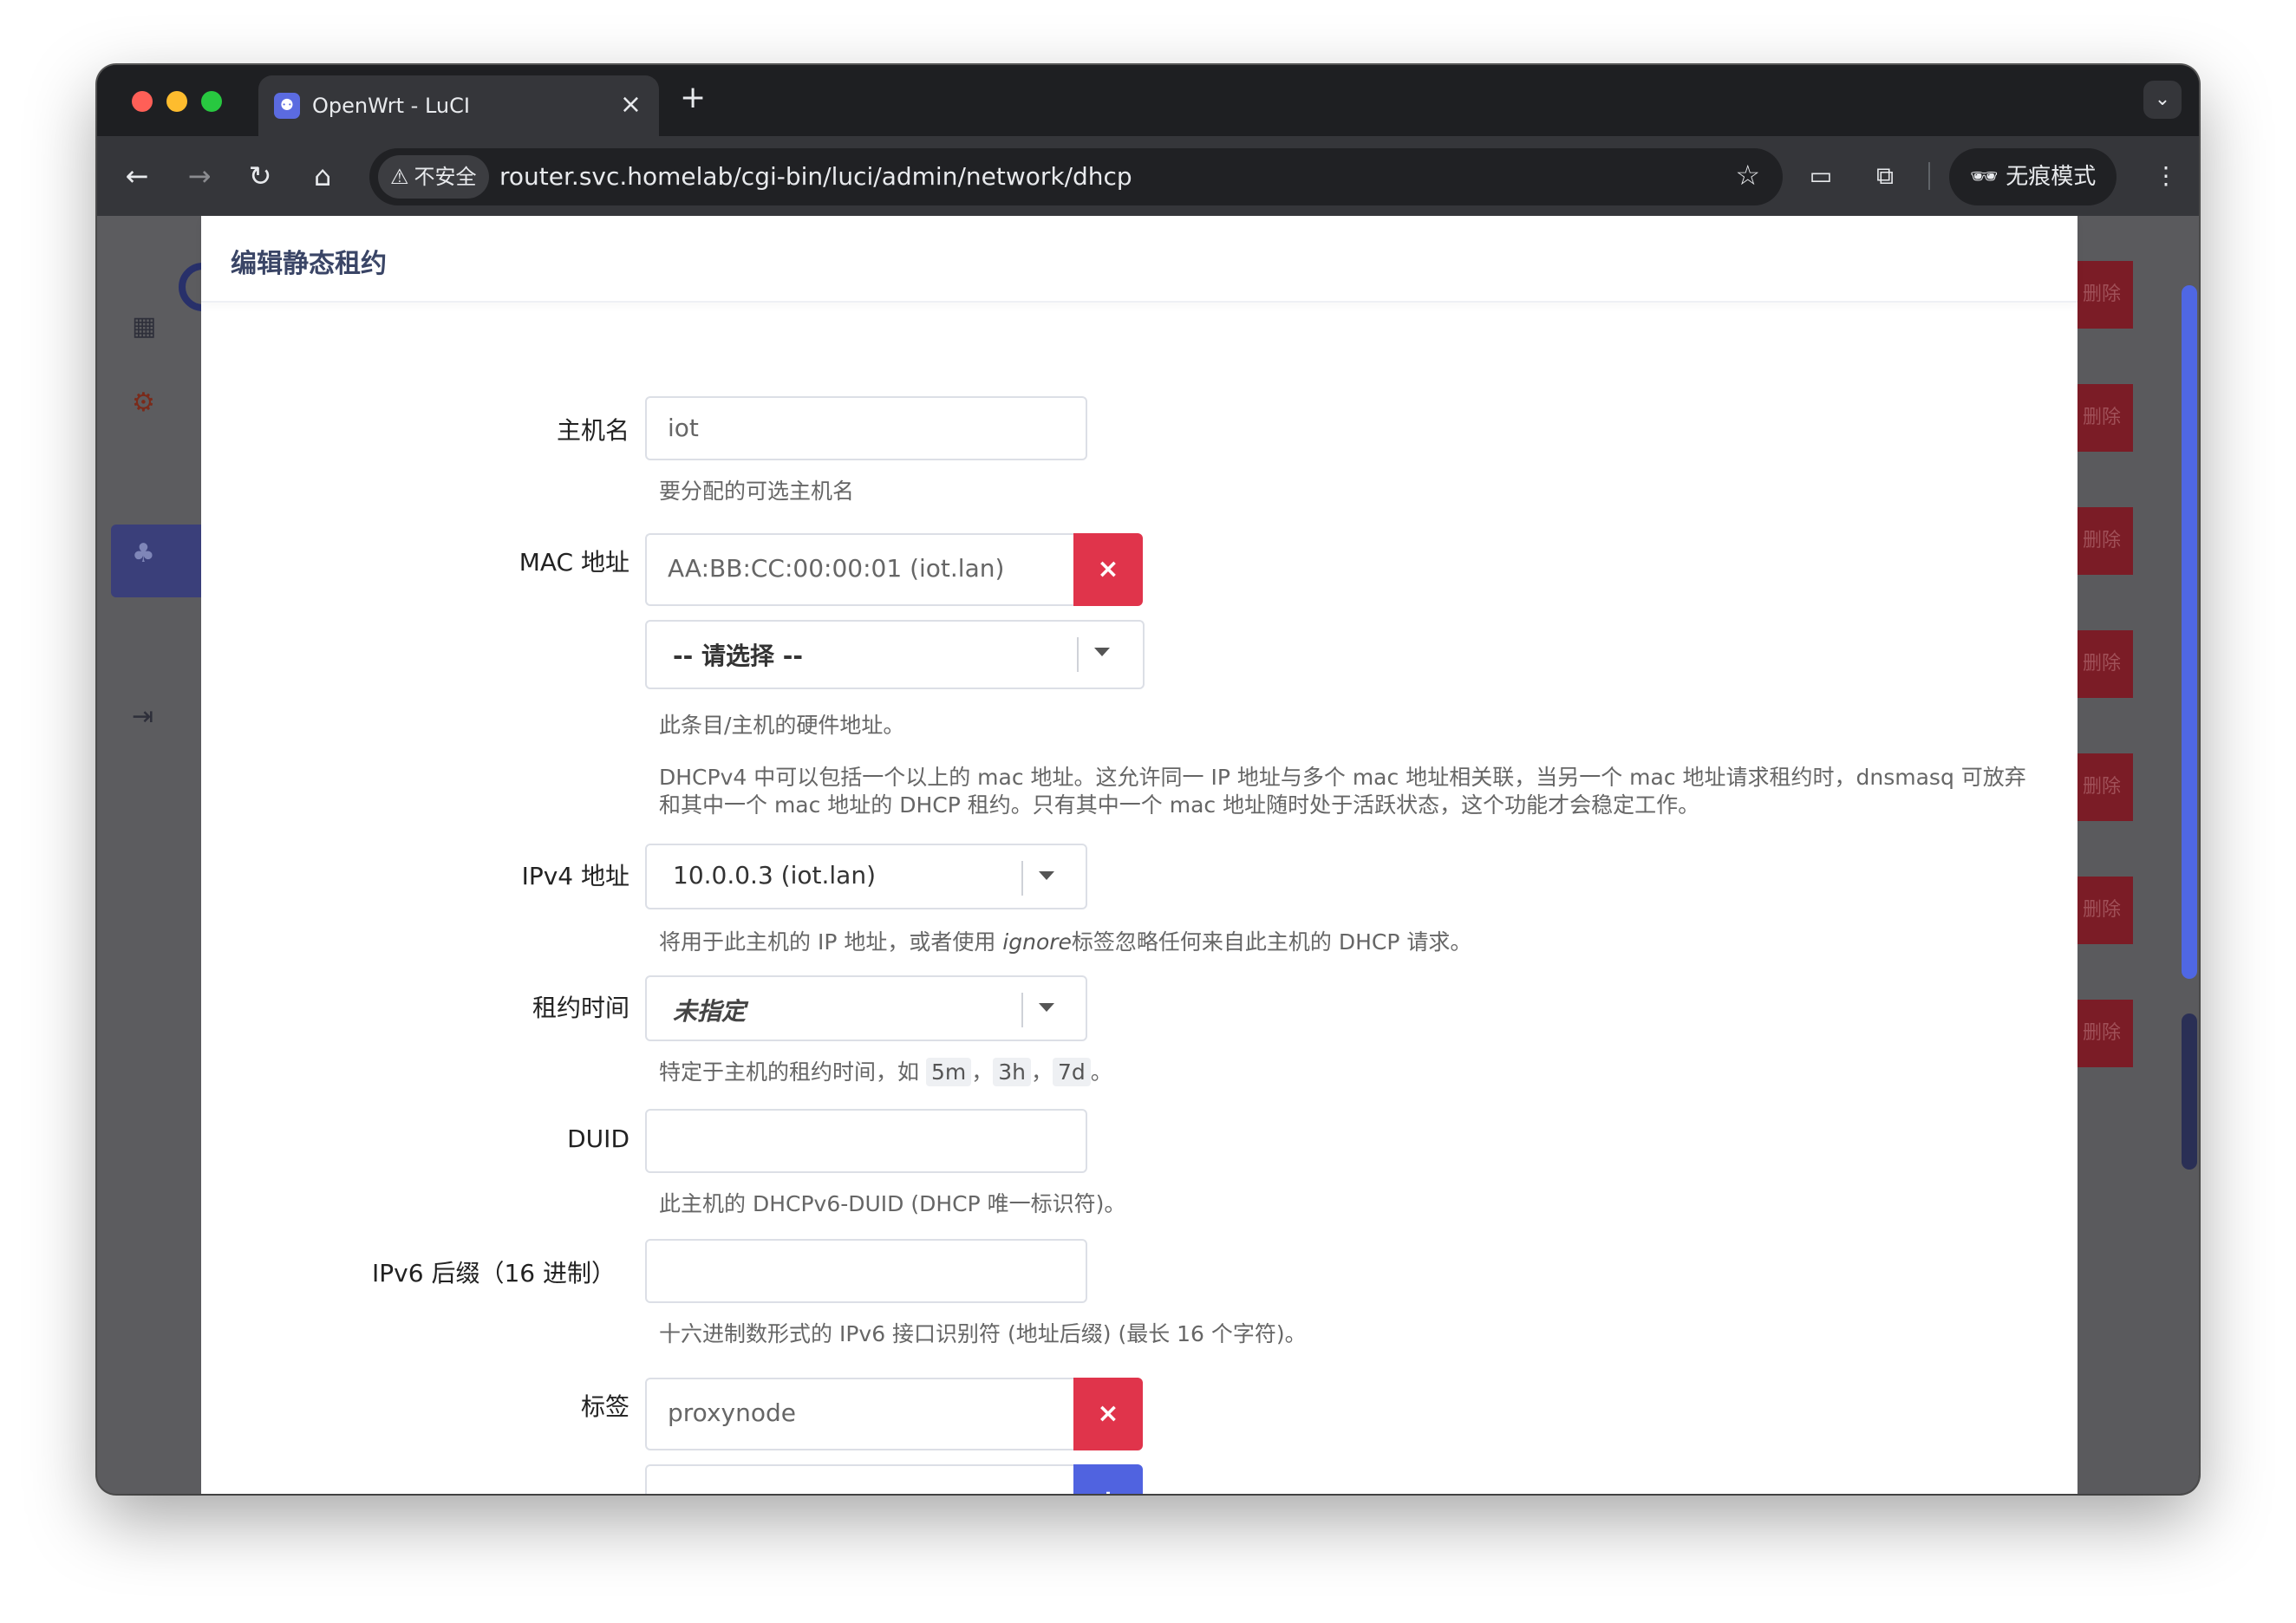 The image size is (2296, 1623). Describe the element at coordinates (2163, 100) in the screenshot. I see `tab-search-chevron-icon: ⌄` at that location.